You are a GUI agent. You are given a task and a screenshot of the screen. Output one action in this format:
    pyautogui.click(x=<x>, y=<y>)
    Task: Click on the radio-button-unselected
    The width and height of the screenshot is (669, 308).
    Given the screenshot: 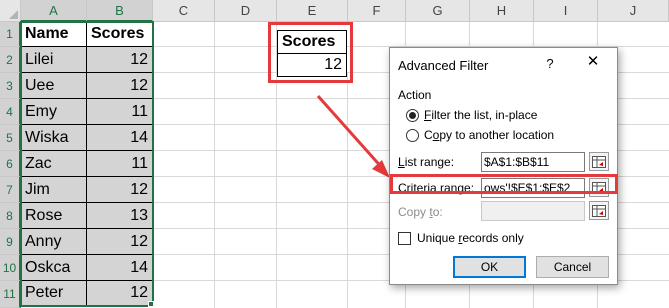 What is the action you would take?
    pyautogui.click(x=412, y=135)
    